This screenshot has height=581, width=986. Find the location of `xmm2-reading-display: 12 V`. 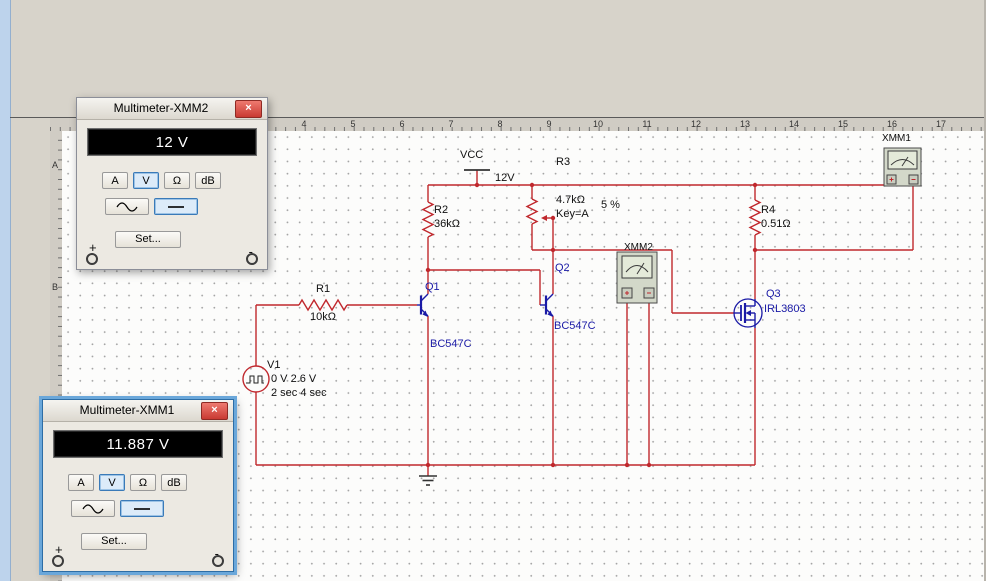

xmm2-reading-display: 12 V is located at coordinates (172, 142).